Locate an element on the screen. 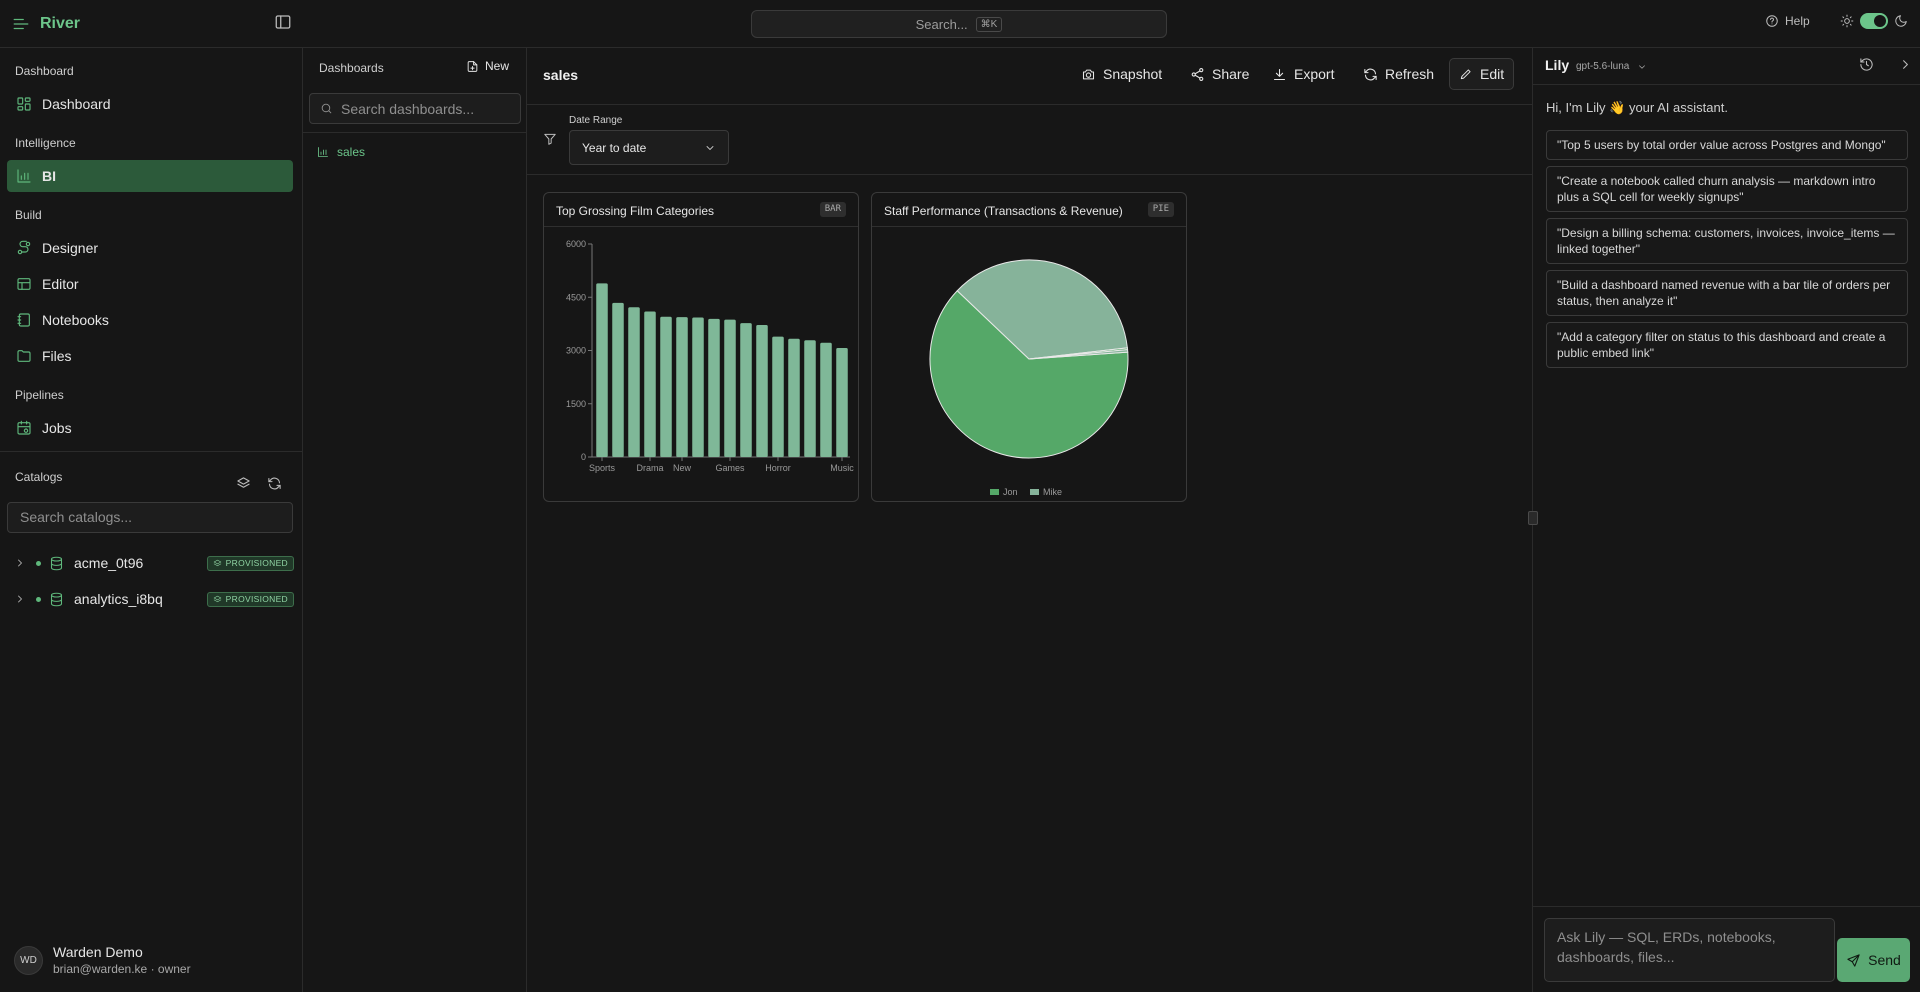 This screenshot has height=992, width=1920. sidebar-item-dashboard: Dashboard is located at coordinates (150, 104).